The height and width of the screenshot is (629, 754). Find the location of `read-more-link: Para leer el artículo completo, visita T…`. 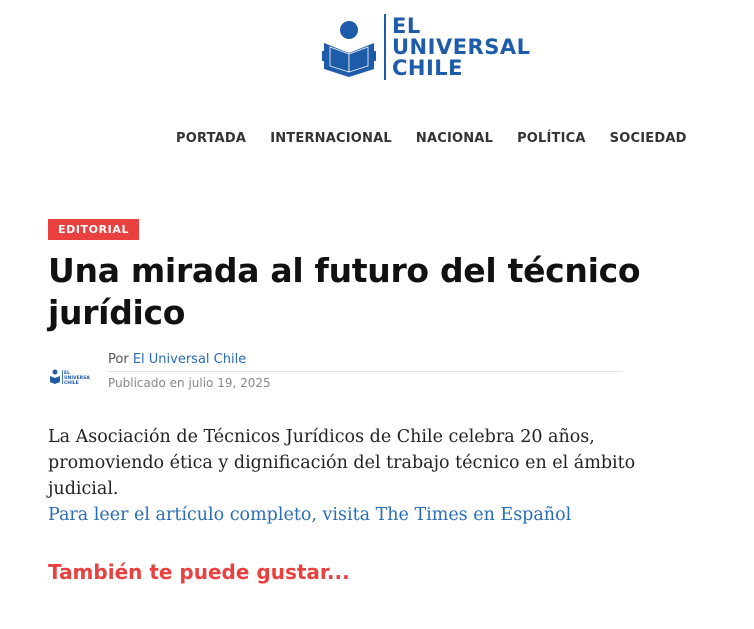

read-more-link: Para leer el artículo completo, visita T… is located at coordinates (309, 515).